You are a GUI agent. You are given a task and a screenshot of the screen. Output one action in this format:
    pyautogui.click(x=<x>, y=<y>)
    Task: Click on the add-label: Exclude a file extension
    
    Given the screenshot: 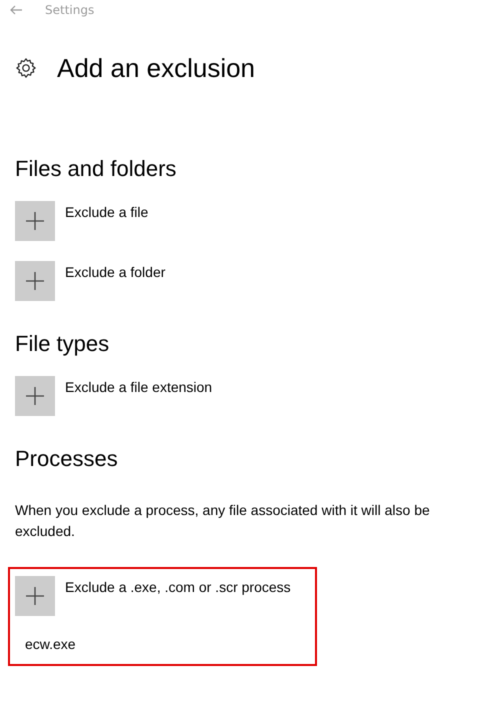 What is the action you would take?
    pyautogui.click(x=138, y=387)
    